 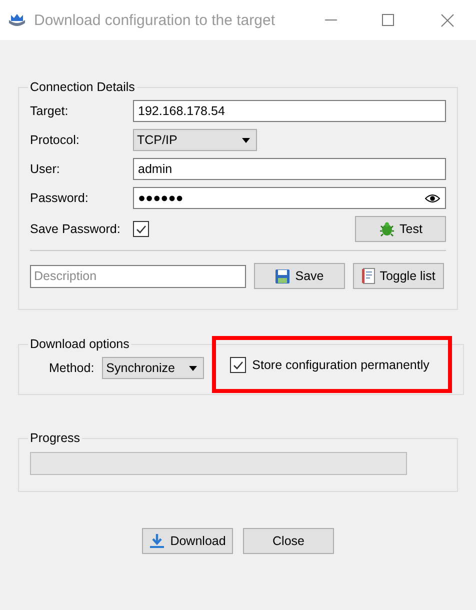 What do you see at coordinates (71, 368) in the screenshot?
I see `field-label: Method:` at bounding box center [71, 368].